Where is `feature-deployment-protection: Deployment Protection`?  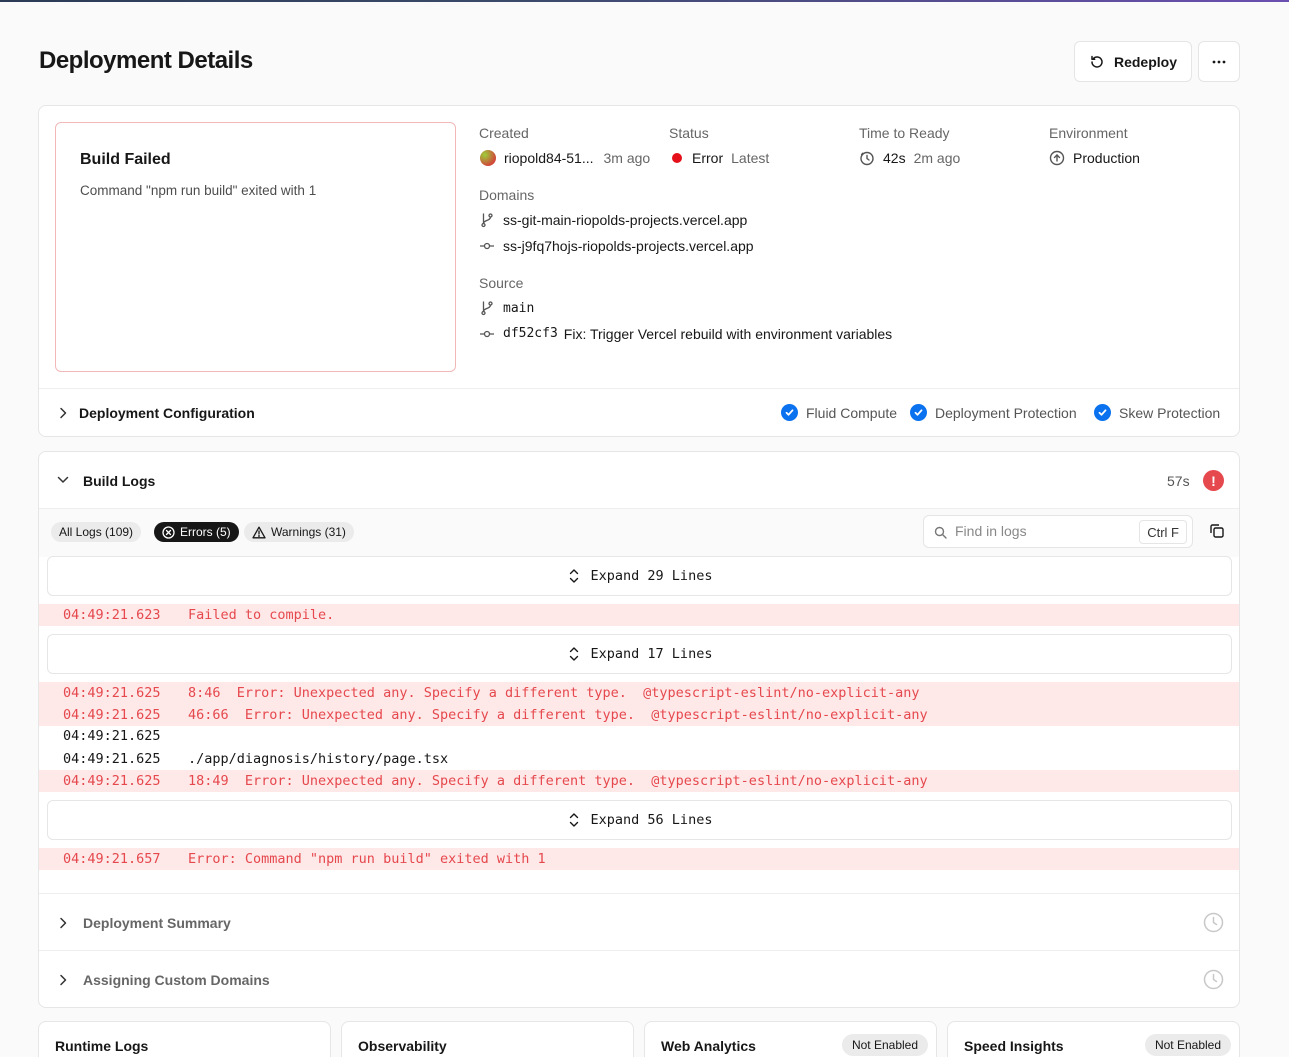 feature-deployment-protection: Deployment Protection is located at coordinates (993, 412).